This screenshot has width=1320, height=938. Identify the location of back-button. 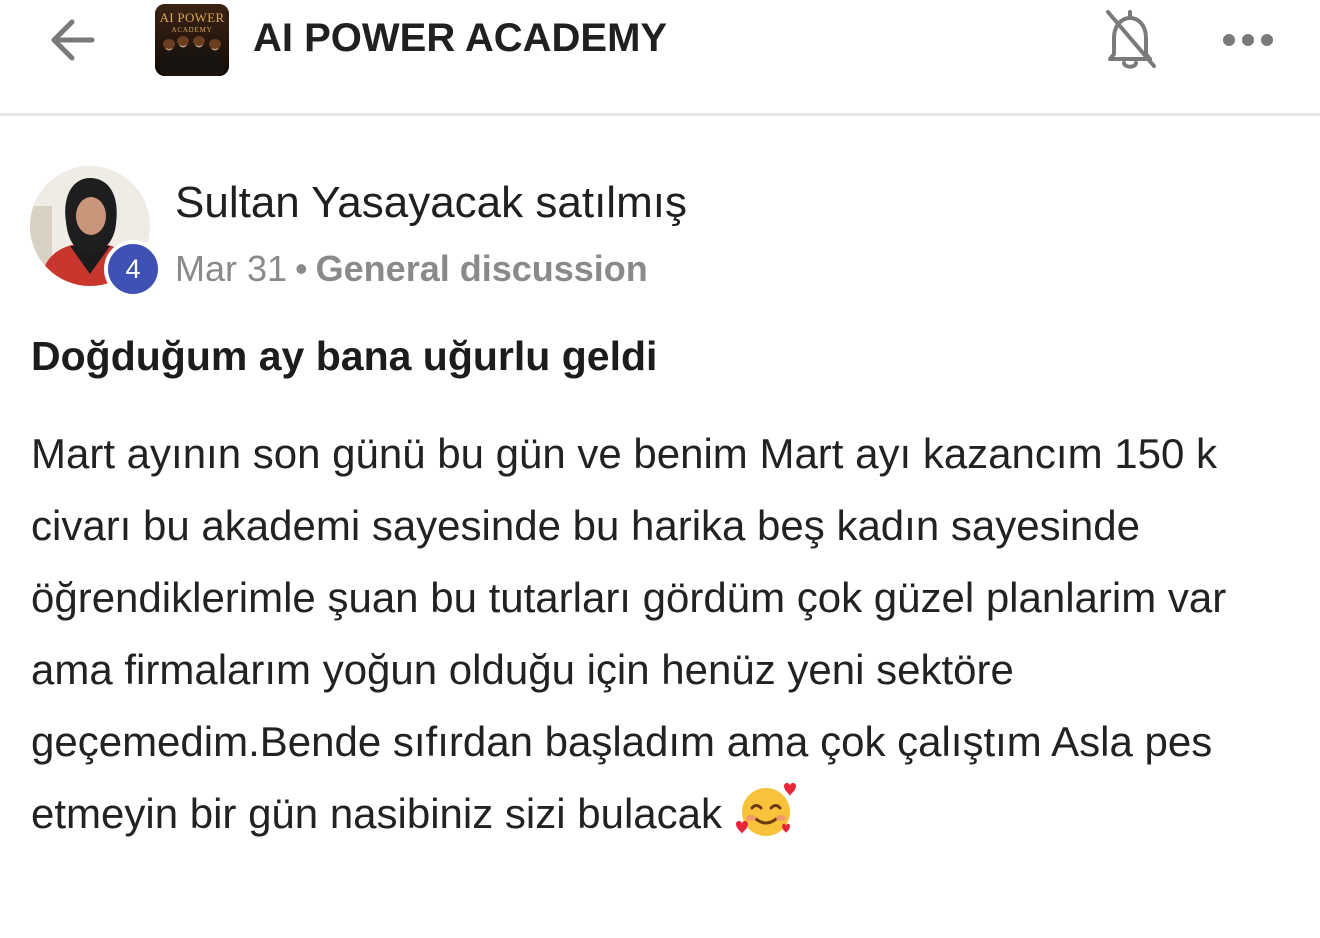
(74, 40).